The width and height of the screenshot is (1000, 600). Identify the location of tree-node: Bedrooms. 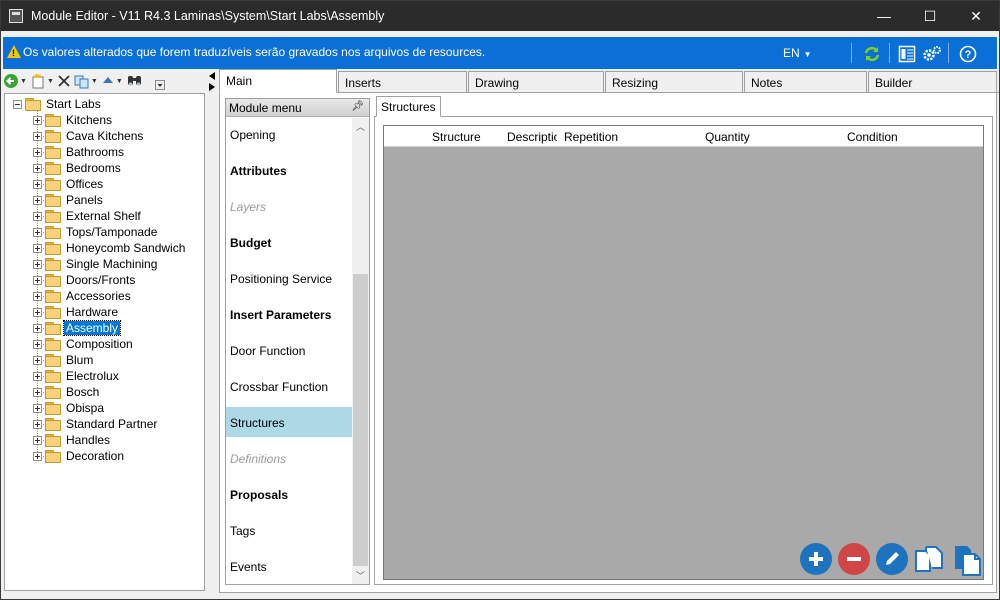
(78, 168).